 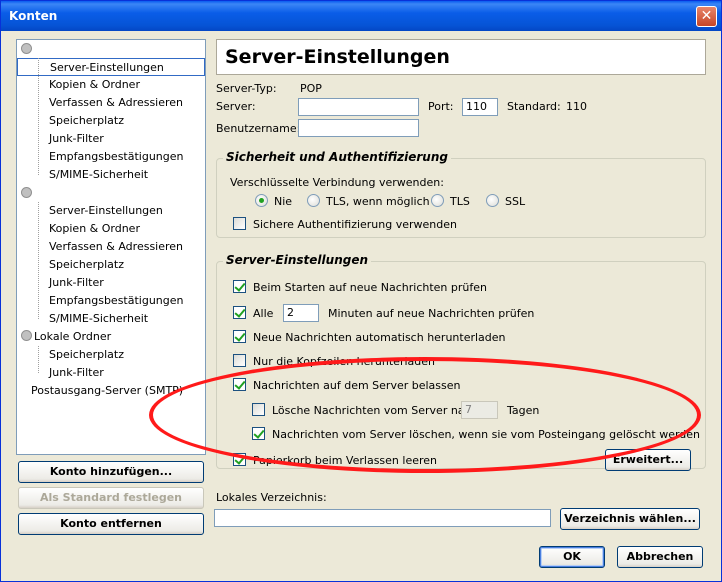 I want to click on radio-ssl-label: SSL, so click(x=515, y=201).